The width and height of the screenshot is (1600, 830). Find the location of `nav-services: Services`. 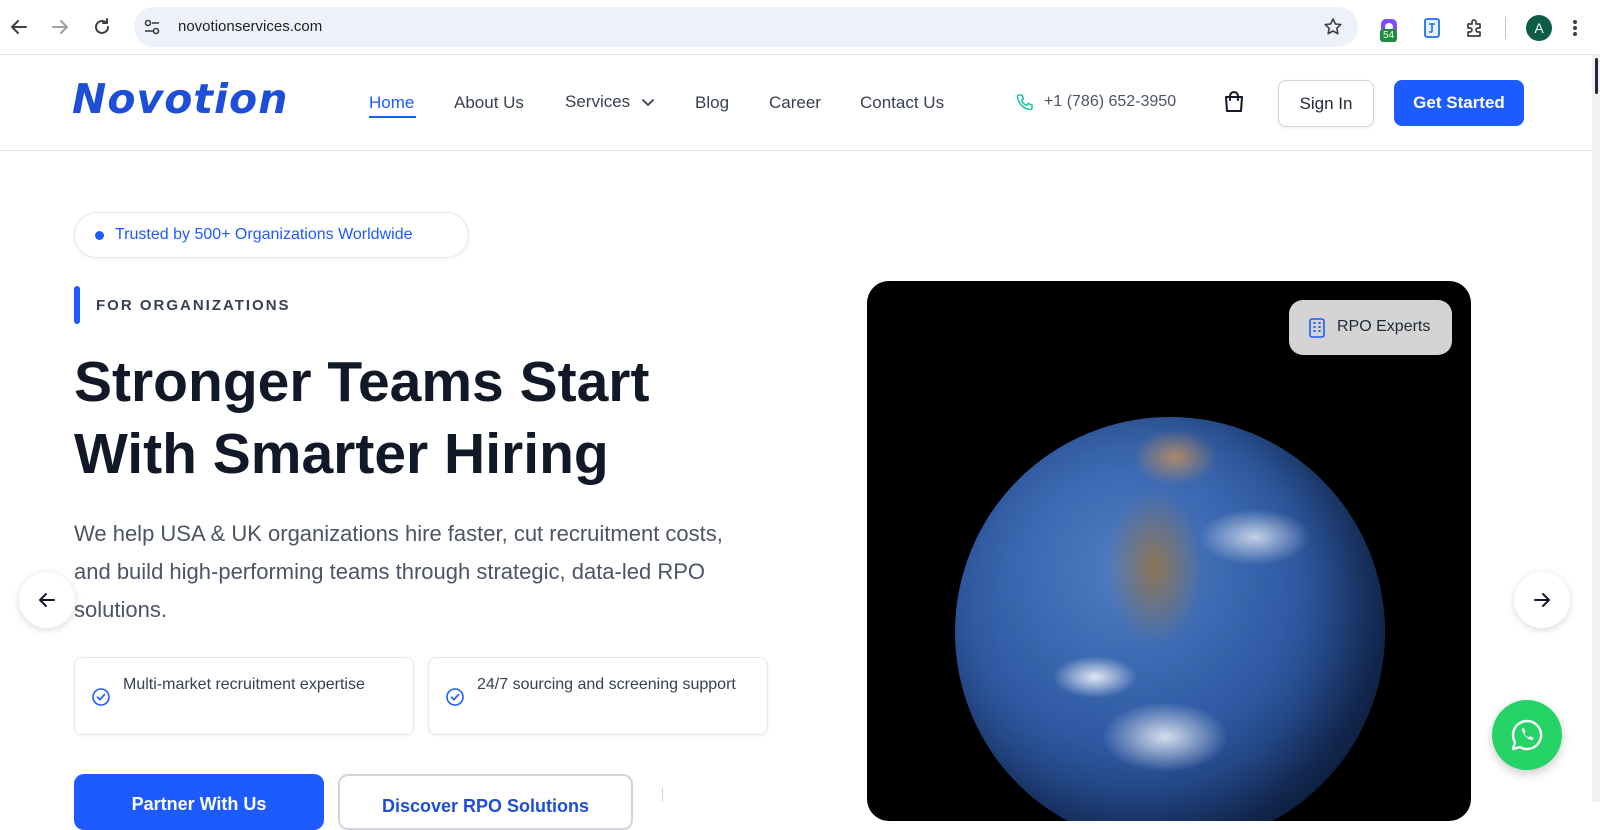

nav-services: Services is located at coordinates (610, 102).